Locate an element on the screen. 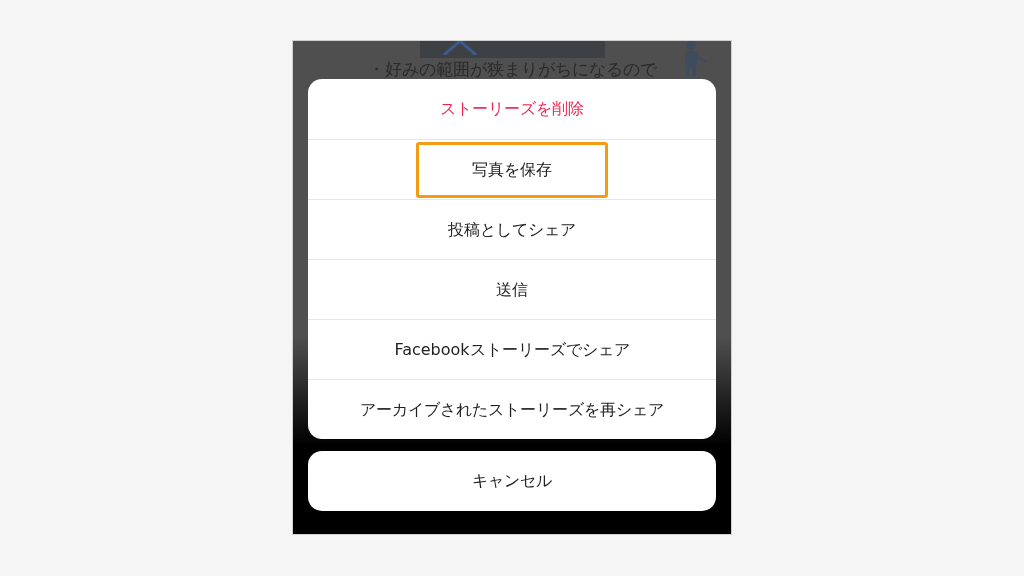 The image size is (1024, 576). cancel-button: キャンセル is located at coordinates (512, 481).